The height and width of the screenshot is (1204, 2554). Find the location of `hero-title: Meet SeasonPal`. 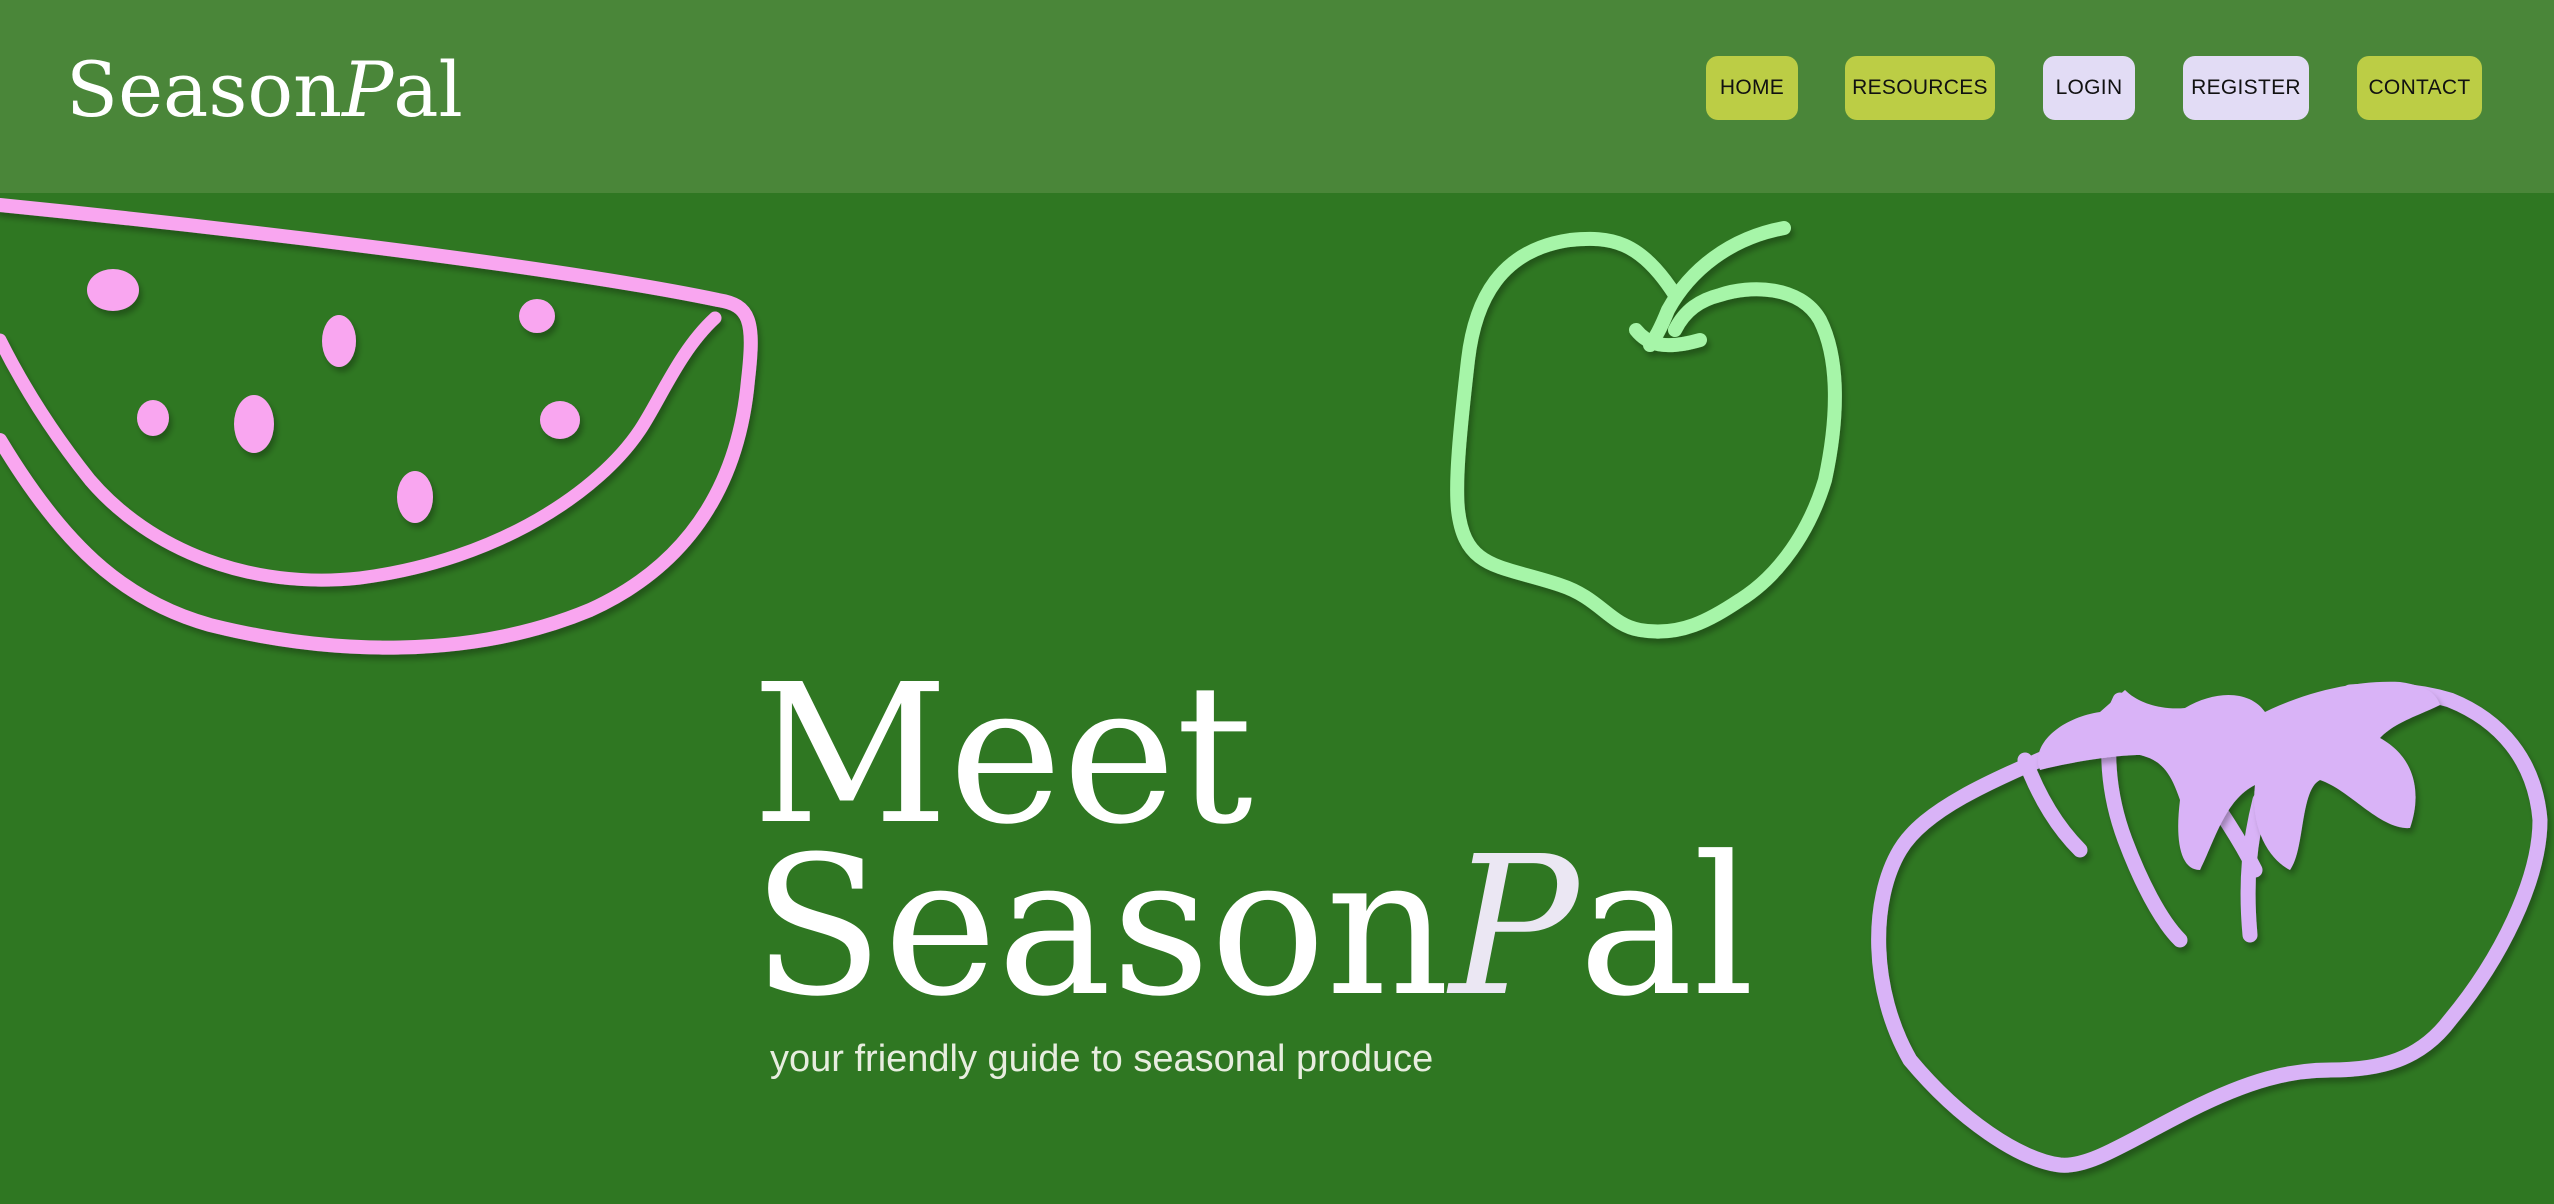

hero-title: Meet SeasonPal is located at coordinates (1253, 842).